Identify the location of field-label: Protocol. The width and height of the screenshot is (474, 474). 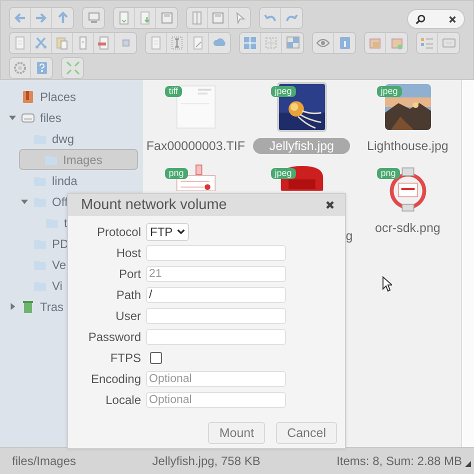
(118, 231).